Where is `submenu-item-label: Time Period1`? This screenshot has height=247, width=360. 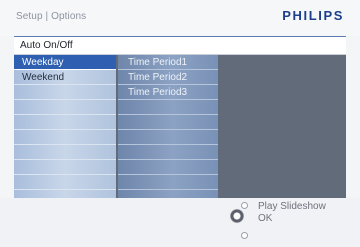 submenu-item-label: Time Period1 is located at coordinates (158, 62).